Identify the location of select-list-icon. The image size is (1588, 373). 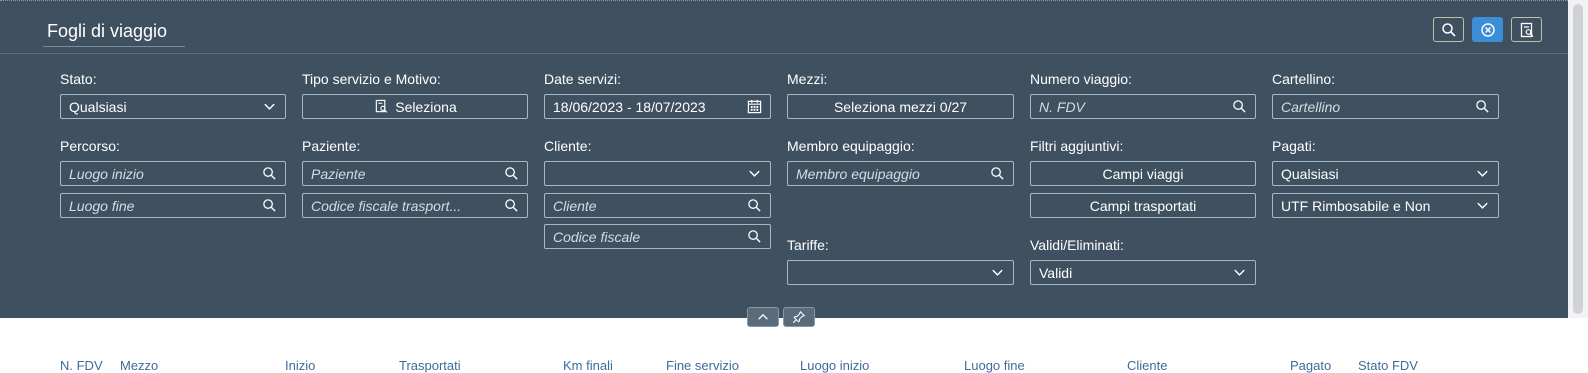
(381, 107).